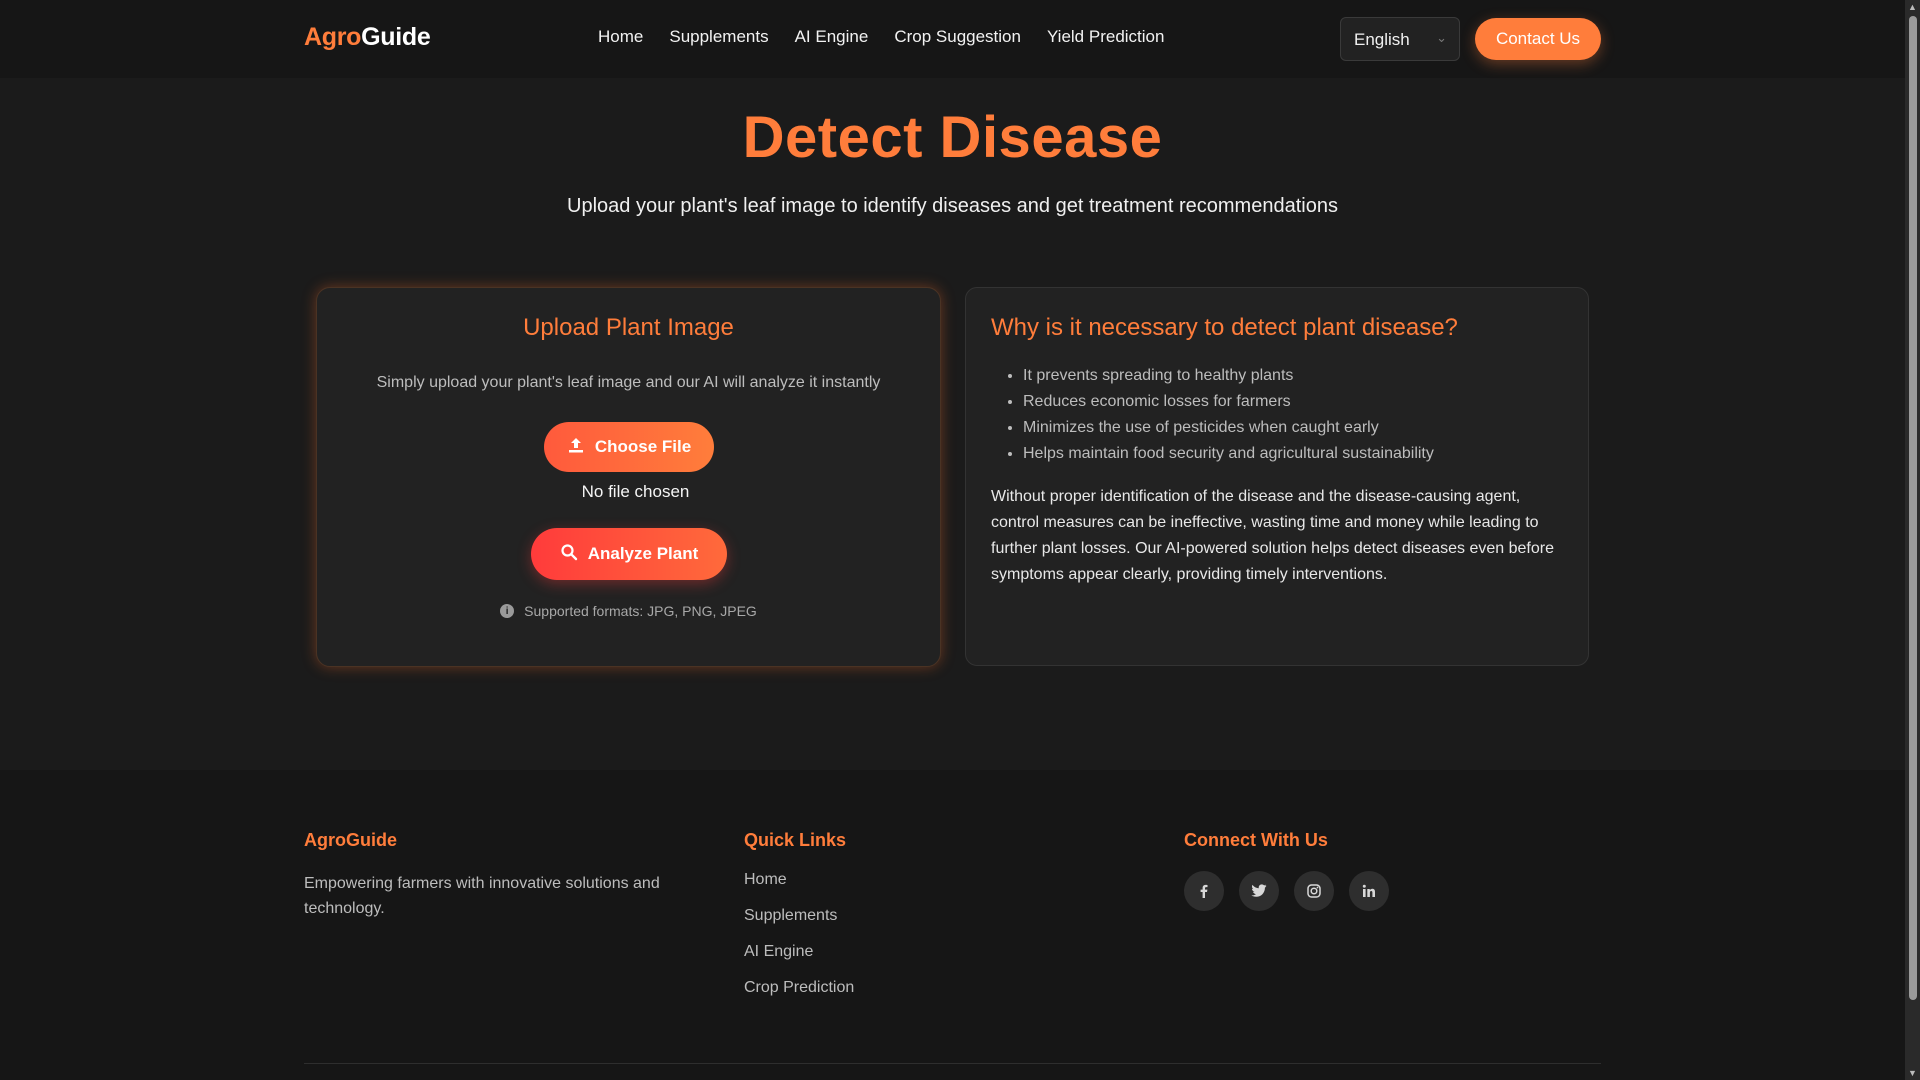  What do you see at coordinates (1286, 870) in the screenshot?
I see `footer-connect-column: Connect With Us` at bounding box center [1286, 870].